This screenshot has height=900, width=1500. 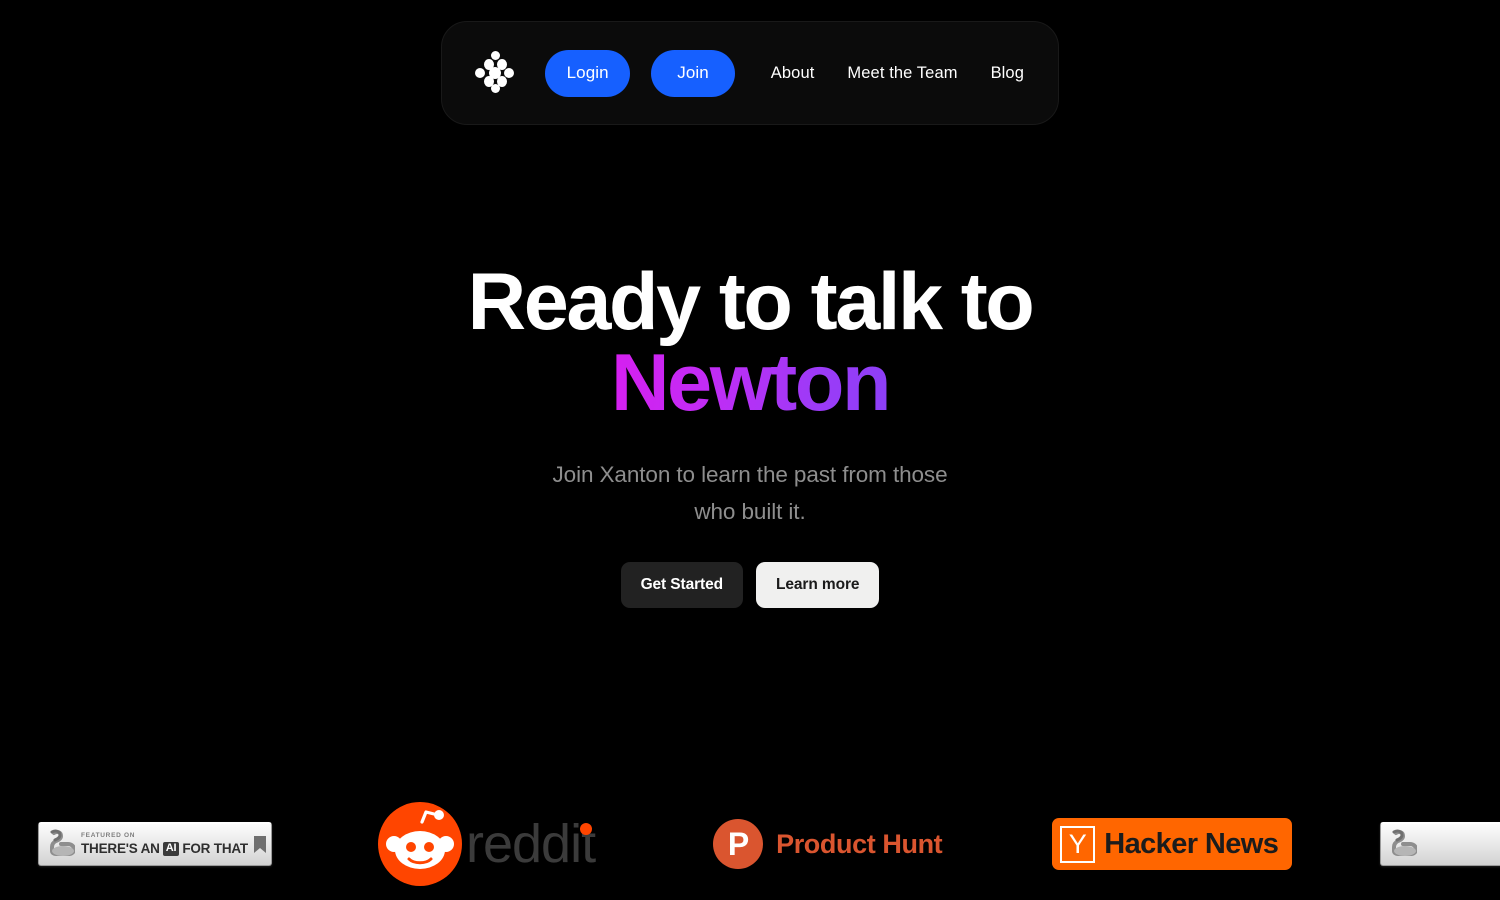 I want to click on product-hunt-icon: P, so click(x=738, y=844).